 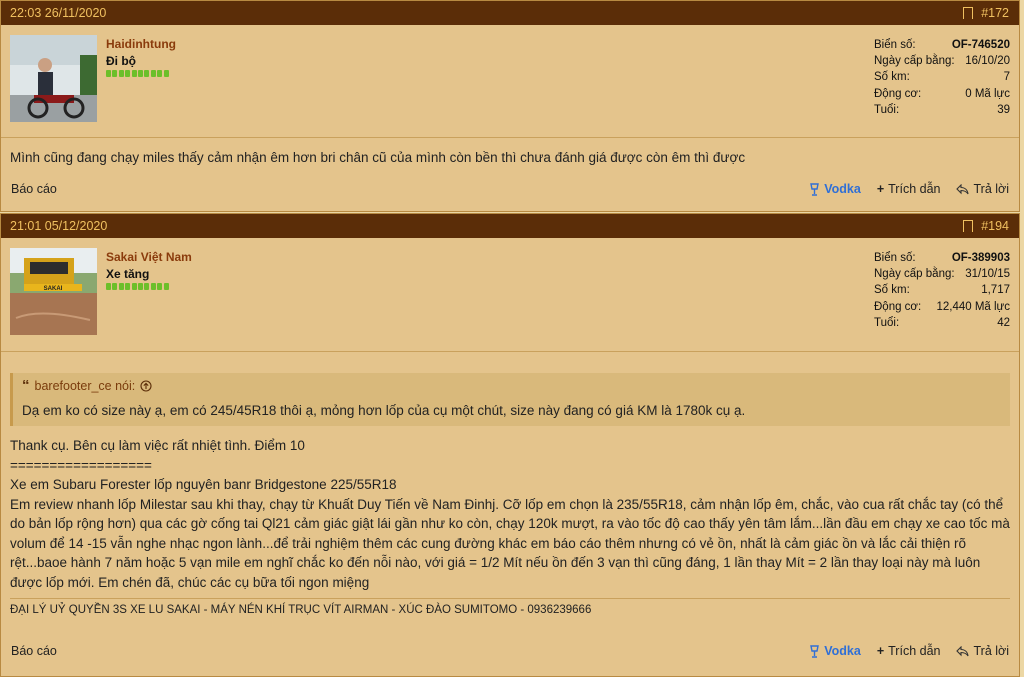 I want to click on stat-value: 12,440 Mã lực, so click(x=973, y=306).